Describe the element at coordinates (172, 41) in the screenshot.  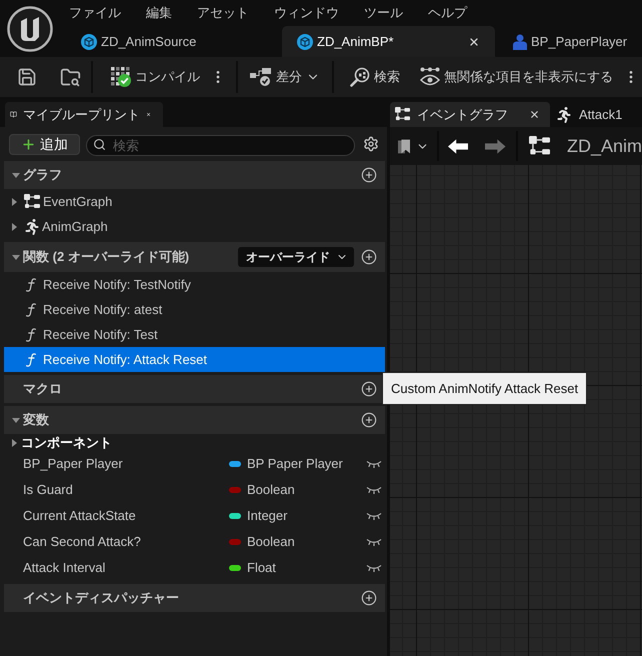
I see `document-tab: ZD_AnimSource` at that location.